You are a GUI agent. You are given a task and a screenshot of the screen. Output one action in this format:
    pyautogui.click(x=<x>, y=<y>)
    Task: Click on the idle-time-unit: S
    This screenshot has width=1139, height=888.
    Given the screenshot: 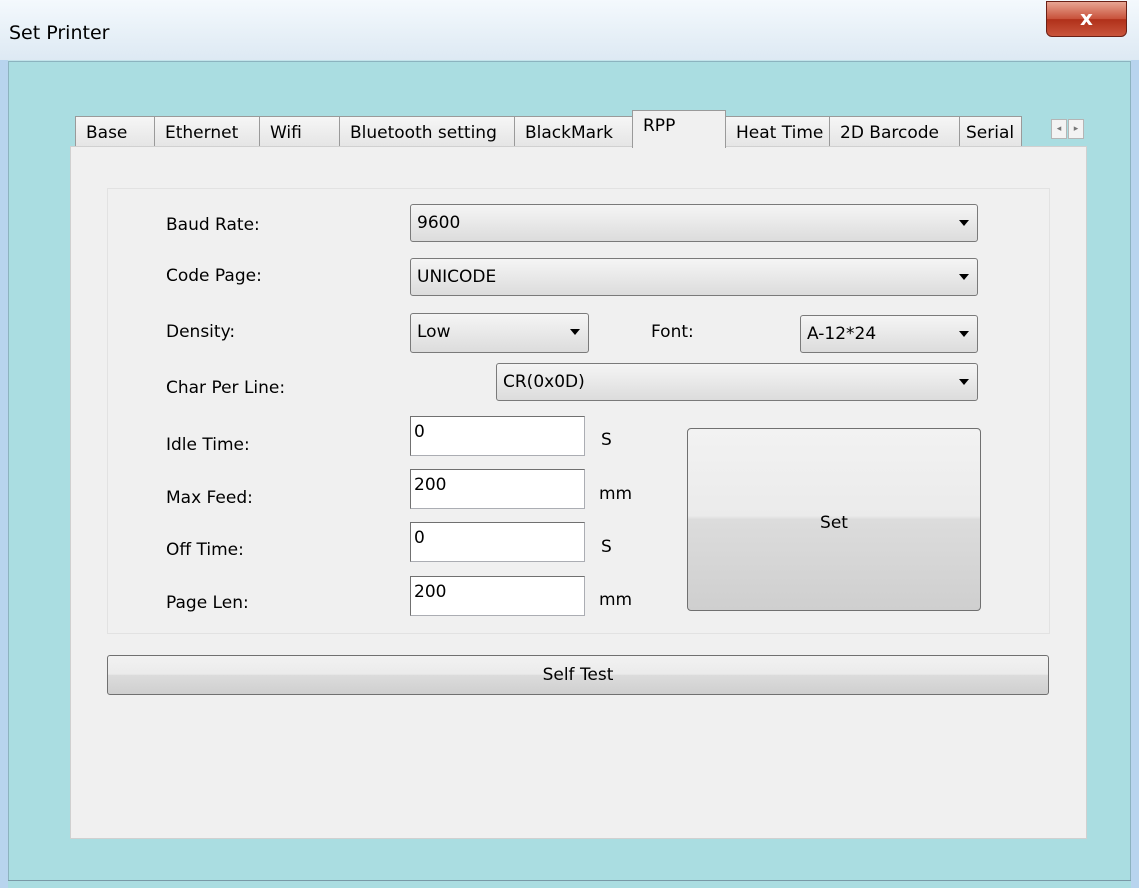 What is the action you would take?
    pyautogui.click(x=606, y=440)
    